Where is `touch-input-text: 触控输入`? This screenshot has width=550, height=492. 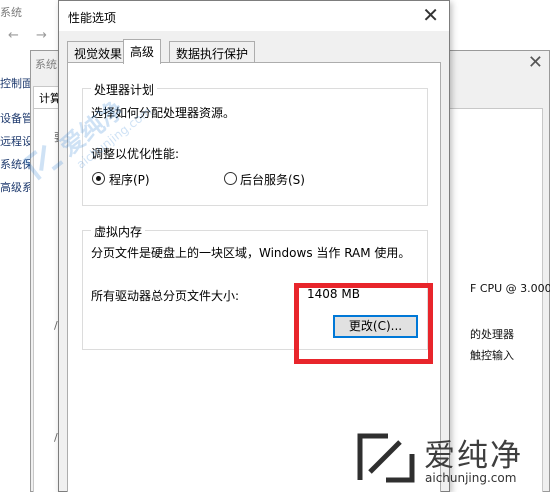 touch-input-text: 触控输入 is located at coordinates (492, 355).